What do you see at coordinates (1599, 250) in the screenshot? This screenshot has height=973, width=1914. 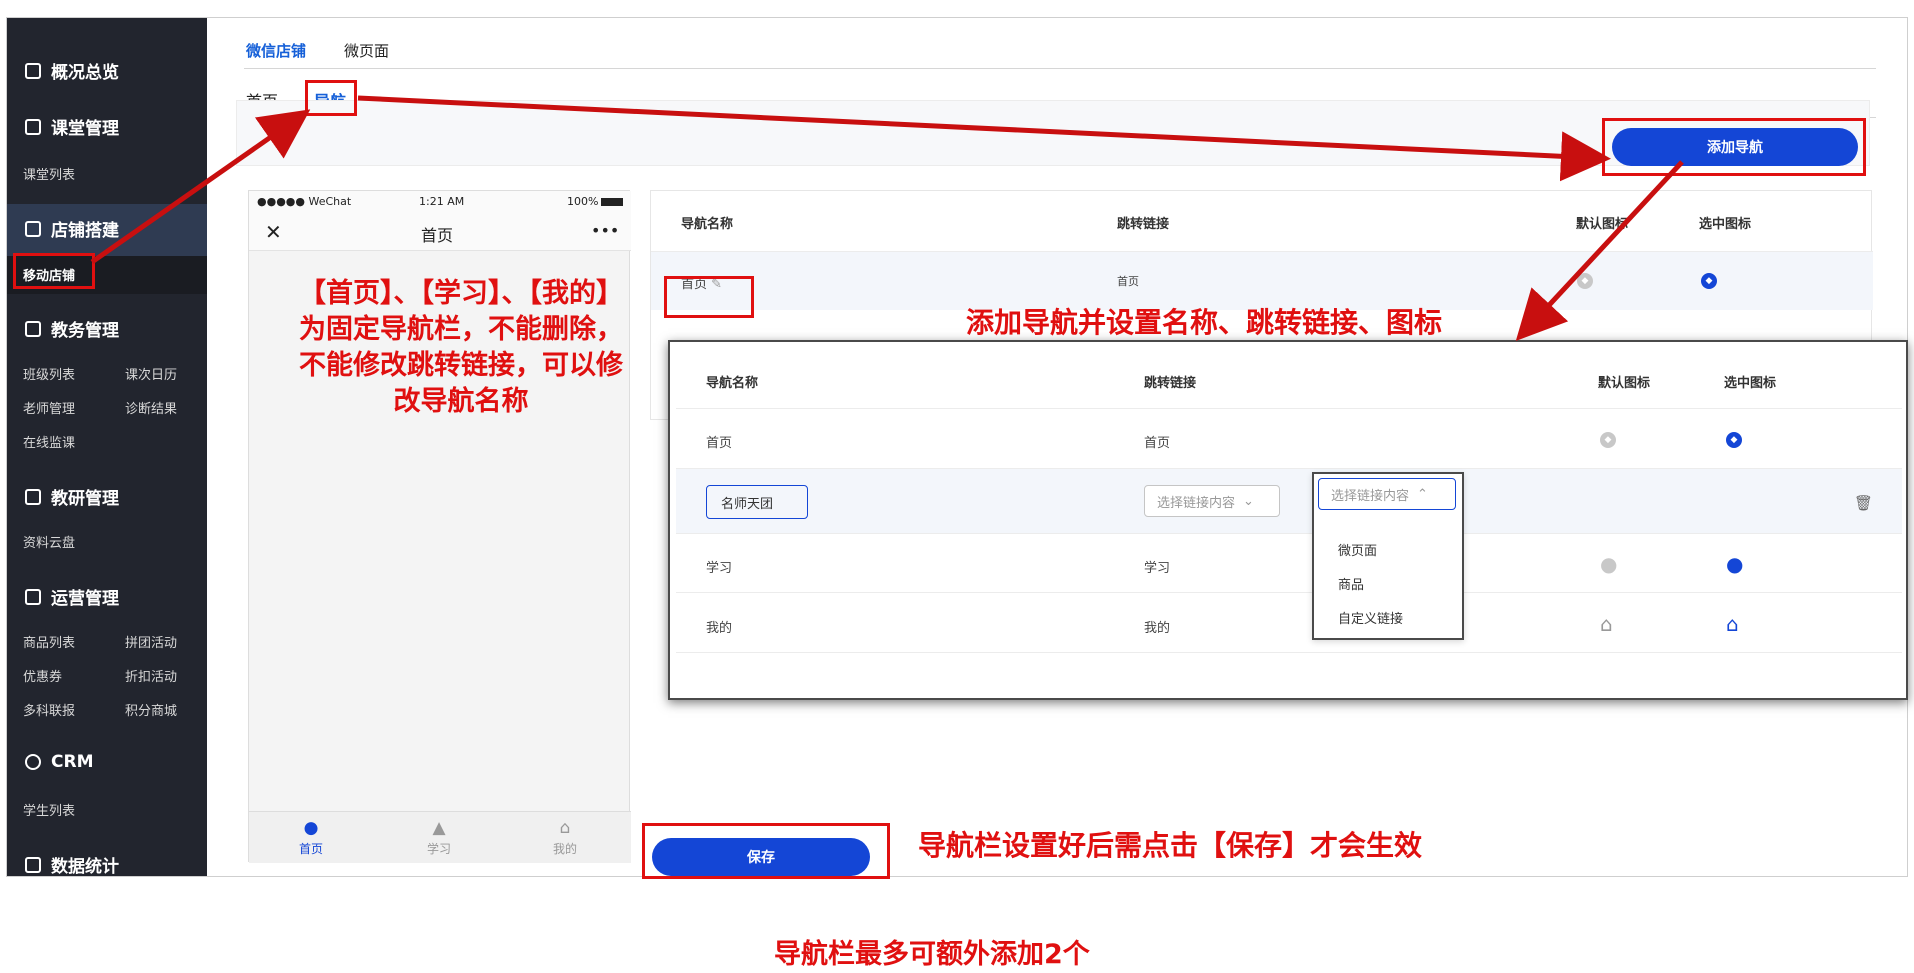 I see `arrow-to-table` at bounding box center [1599, 250].